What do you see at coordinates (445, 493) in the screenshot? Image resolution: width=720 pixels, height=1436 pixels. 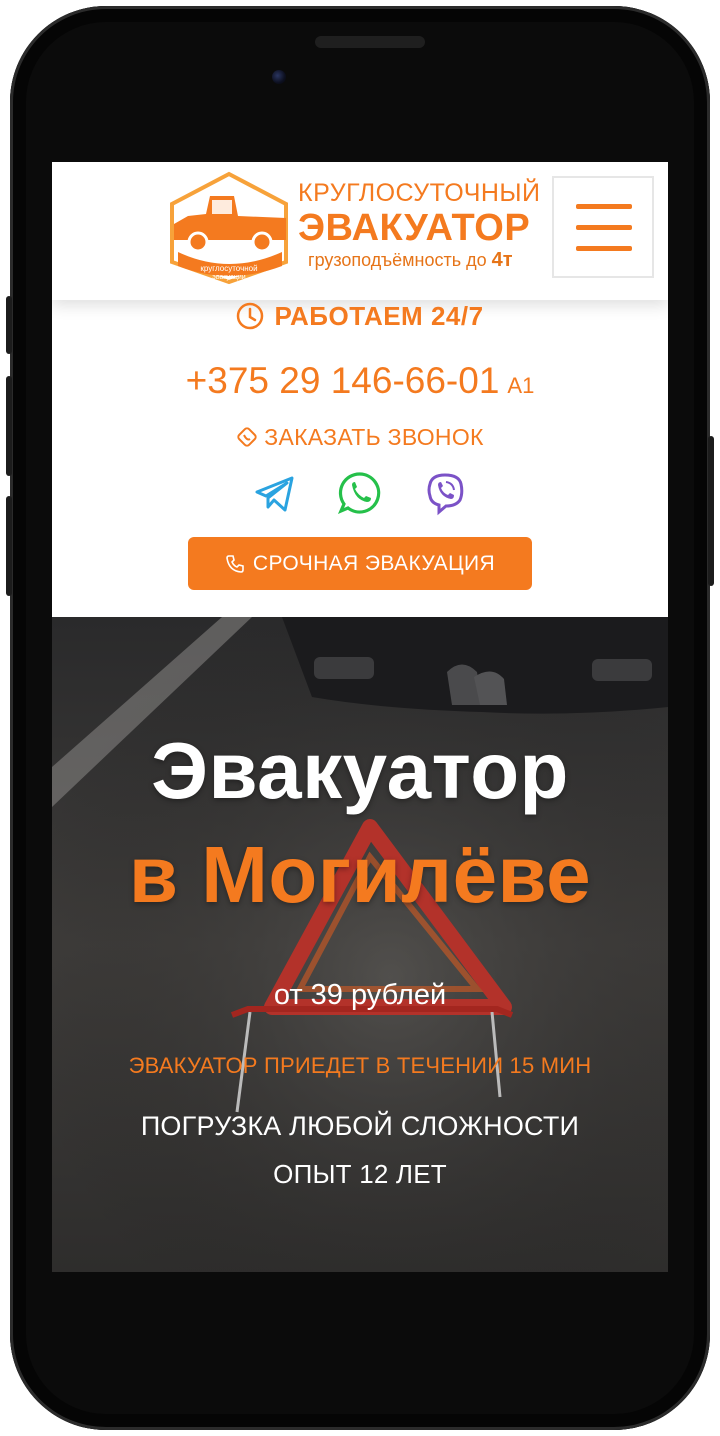 I see `viber-icon` at bounding box center [445, 493].